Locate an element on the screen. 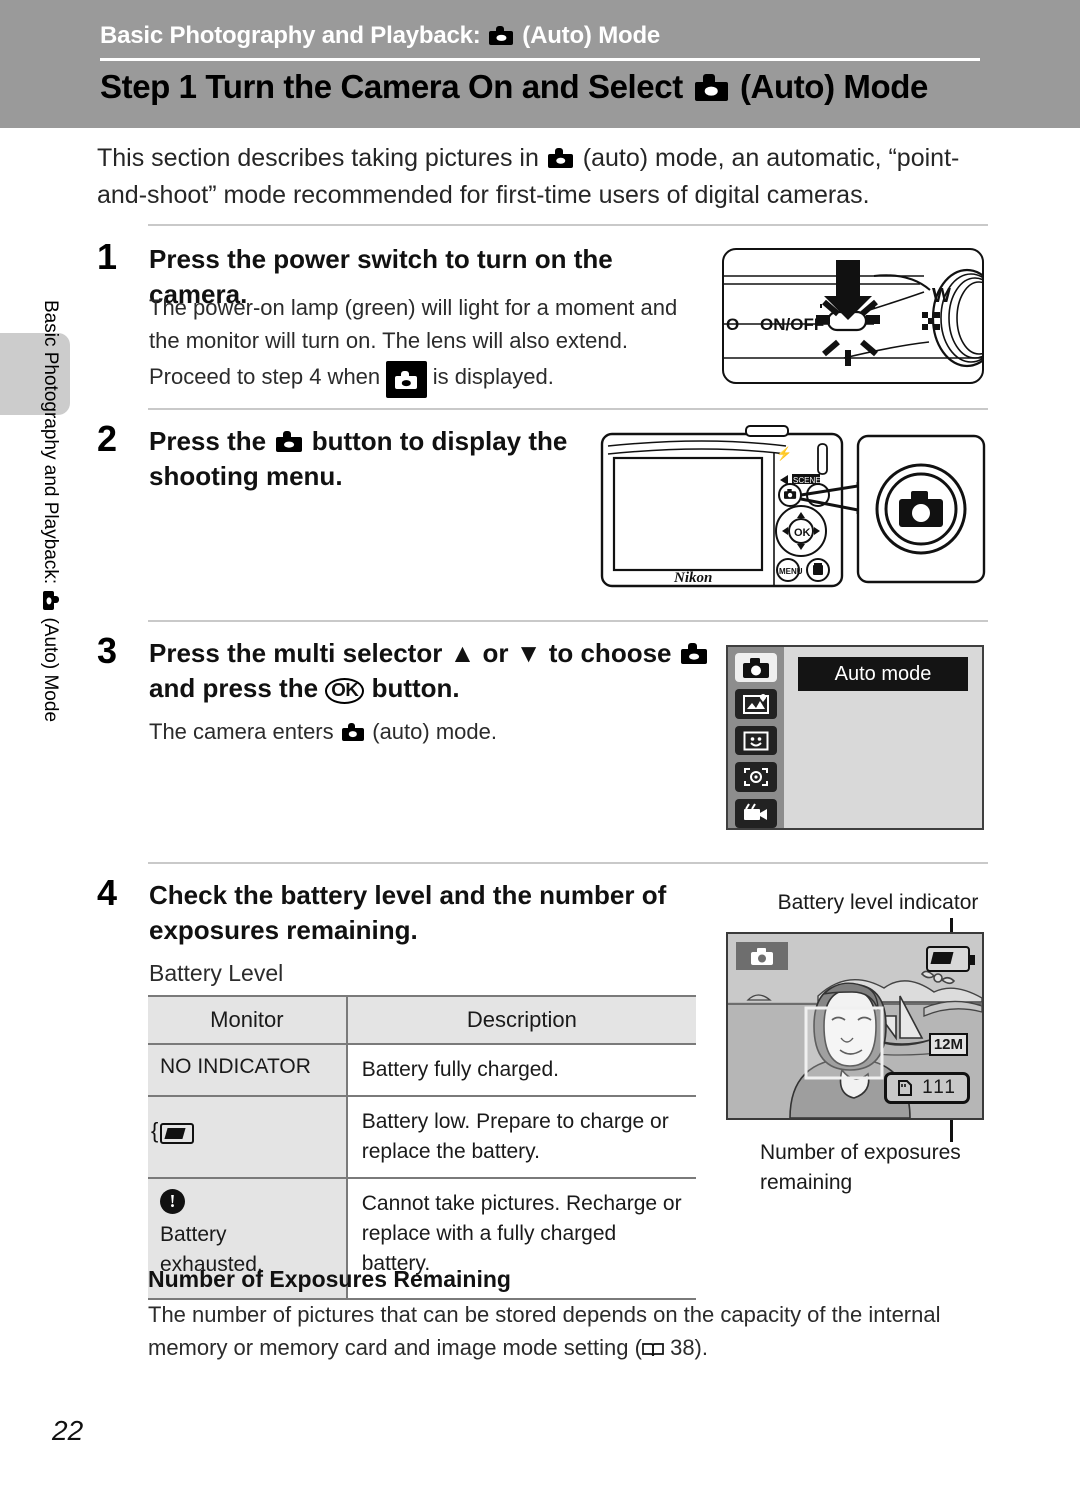  subject-tracking-icon is located at coordinates (756, 777).